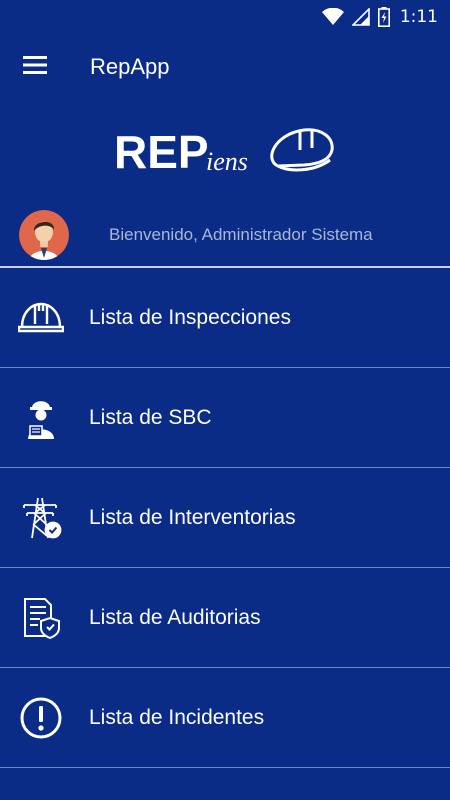 Image resolution: width=450 pixels, height=800 pixels. I want to click on menu-item-auditorias: Lista de Auditorias, so click(225, 618).